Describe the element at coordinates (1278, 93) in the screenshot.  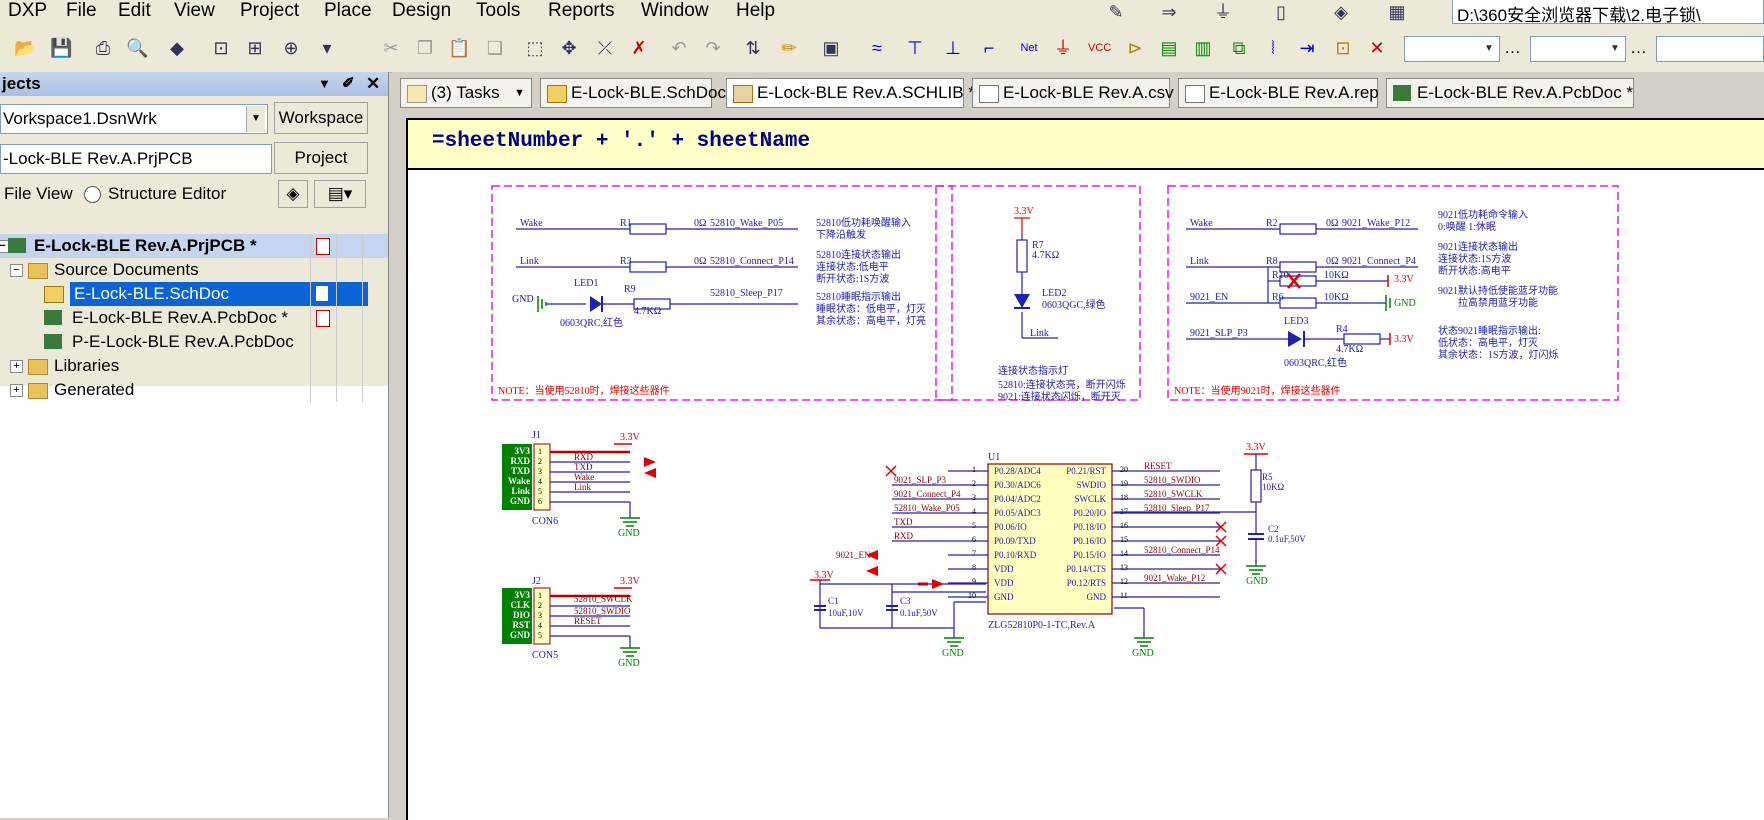
I see `tab-rep: E-Lock-BLE Rev.A.rep` at that location.